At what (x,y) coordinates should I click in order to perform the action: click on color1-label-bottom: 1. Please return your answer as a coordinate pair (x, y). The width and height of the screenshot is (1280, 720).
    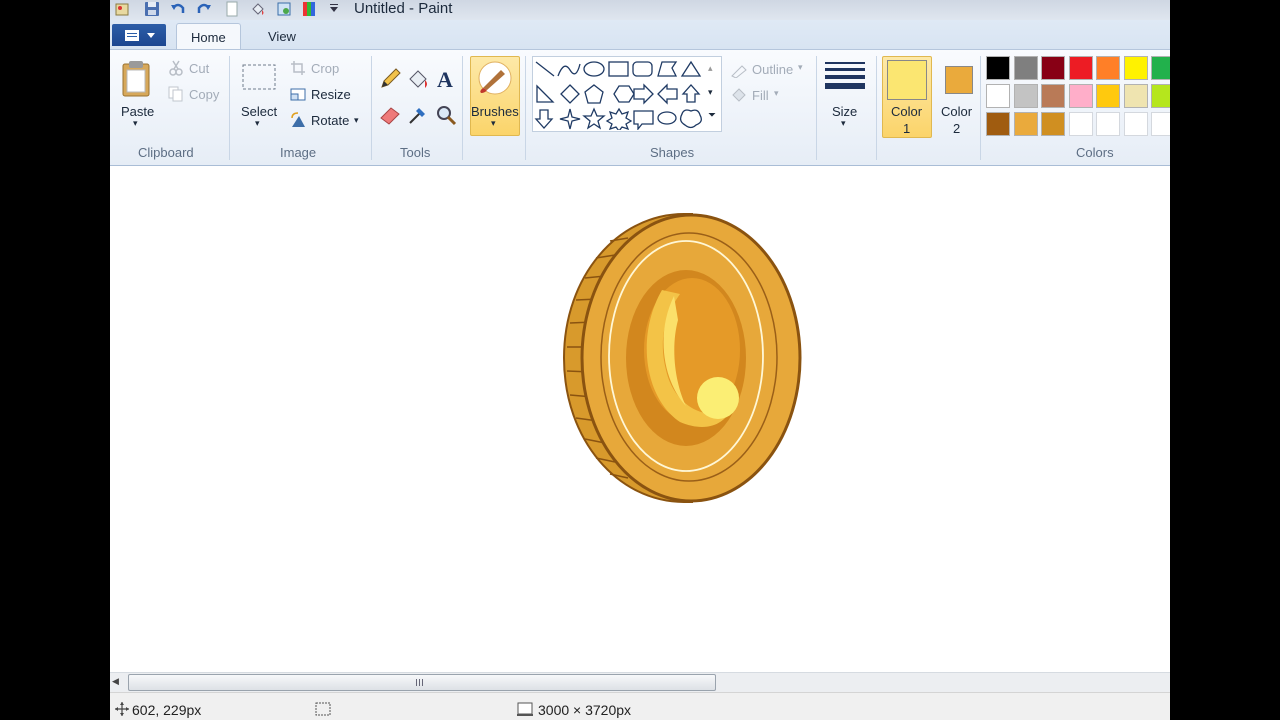
    Looking at the image, I should click on (907, 128).